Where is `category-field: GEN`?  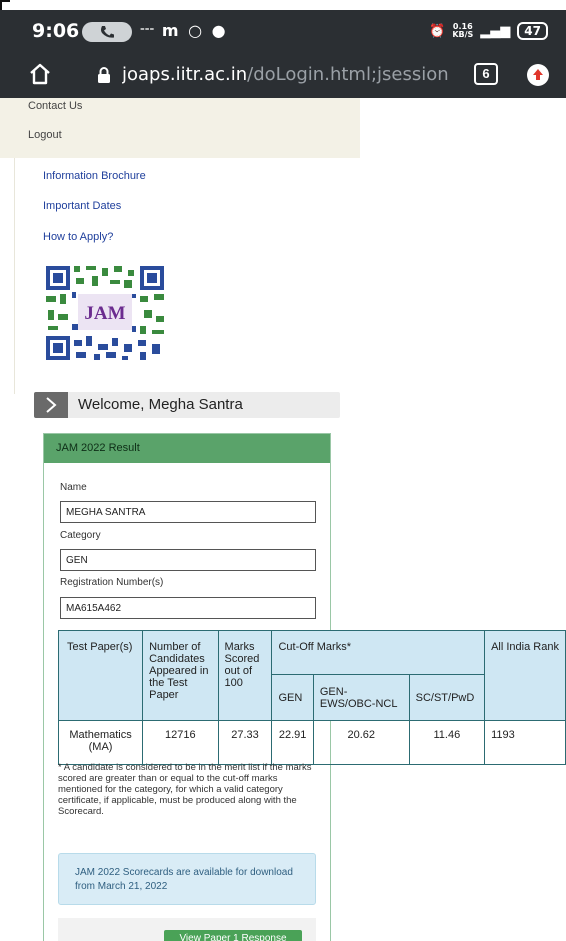
category-field: GEN is located at coordinates (188, 560).